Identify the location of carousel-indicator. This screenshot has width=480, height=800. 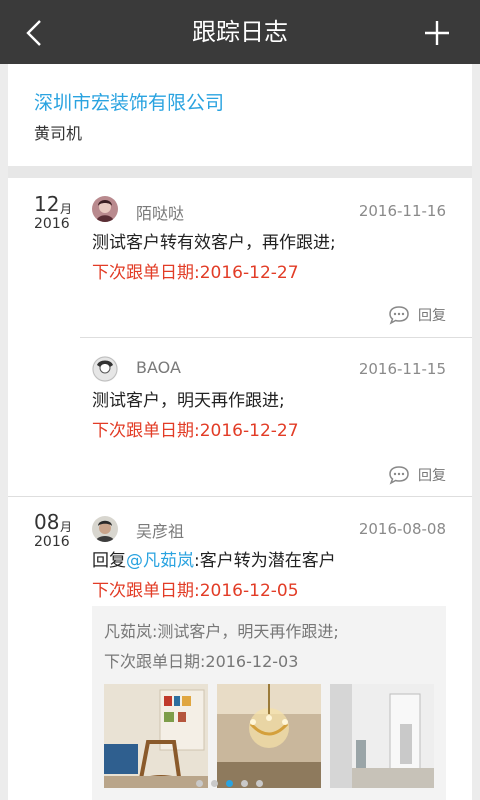
(229, 783).